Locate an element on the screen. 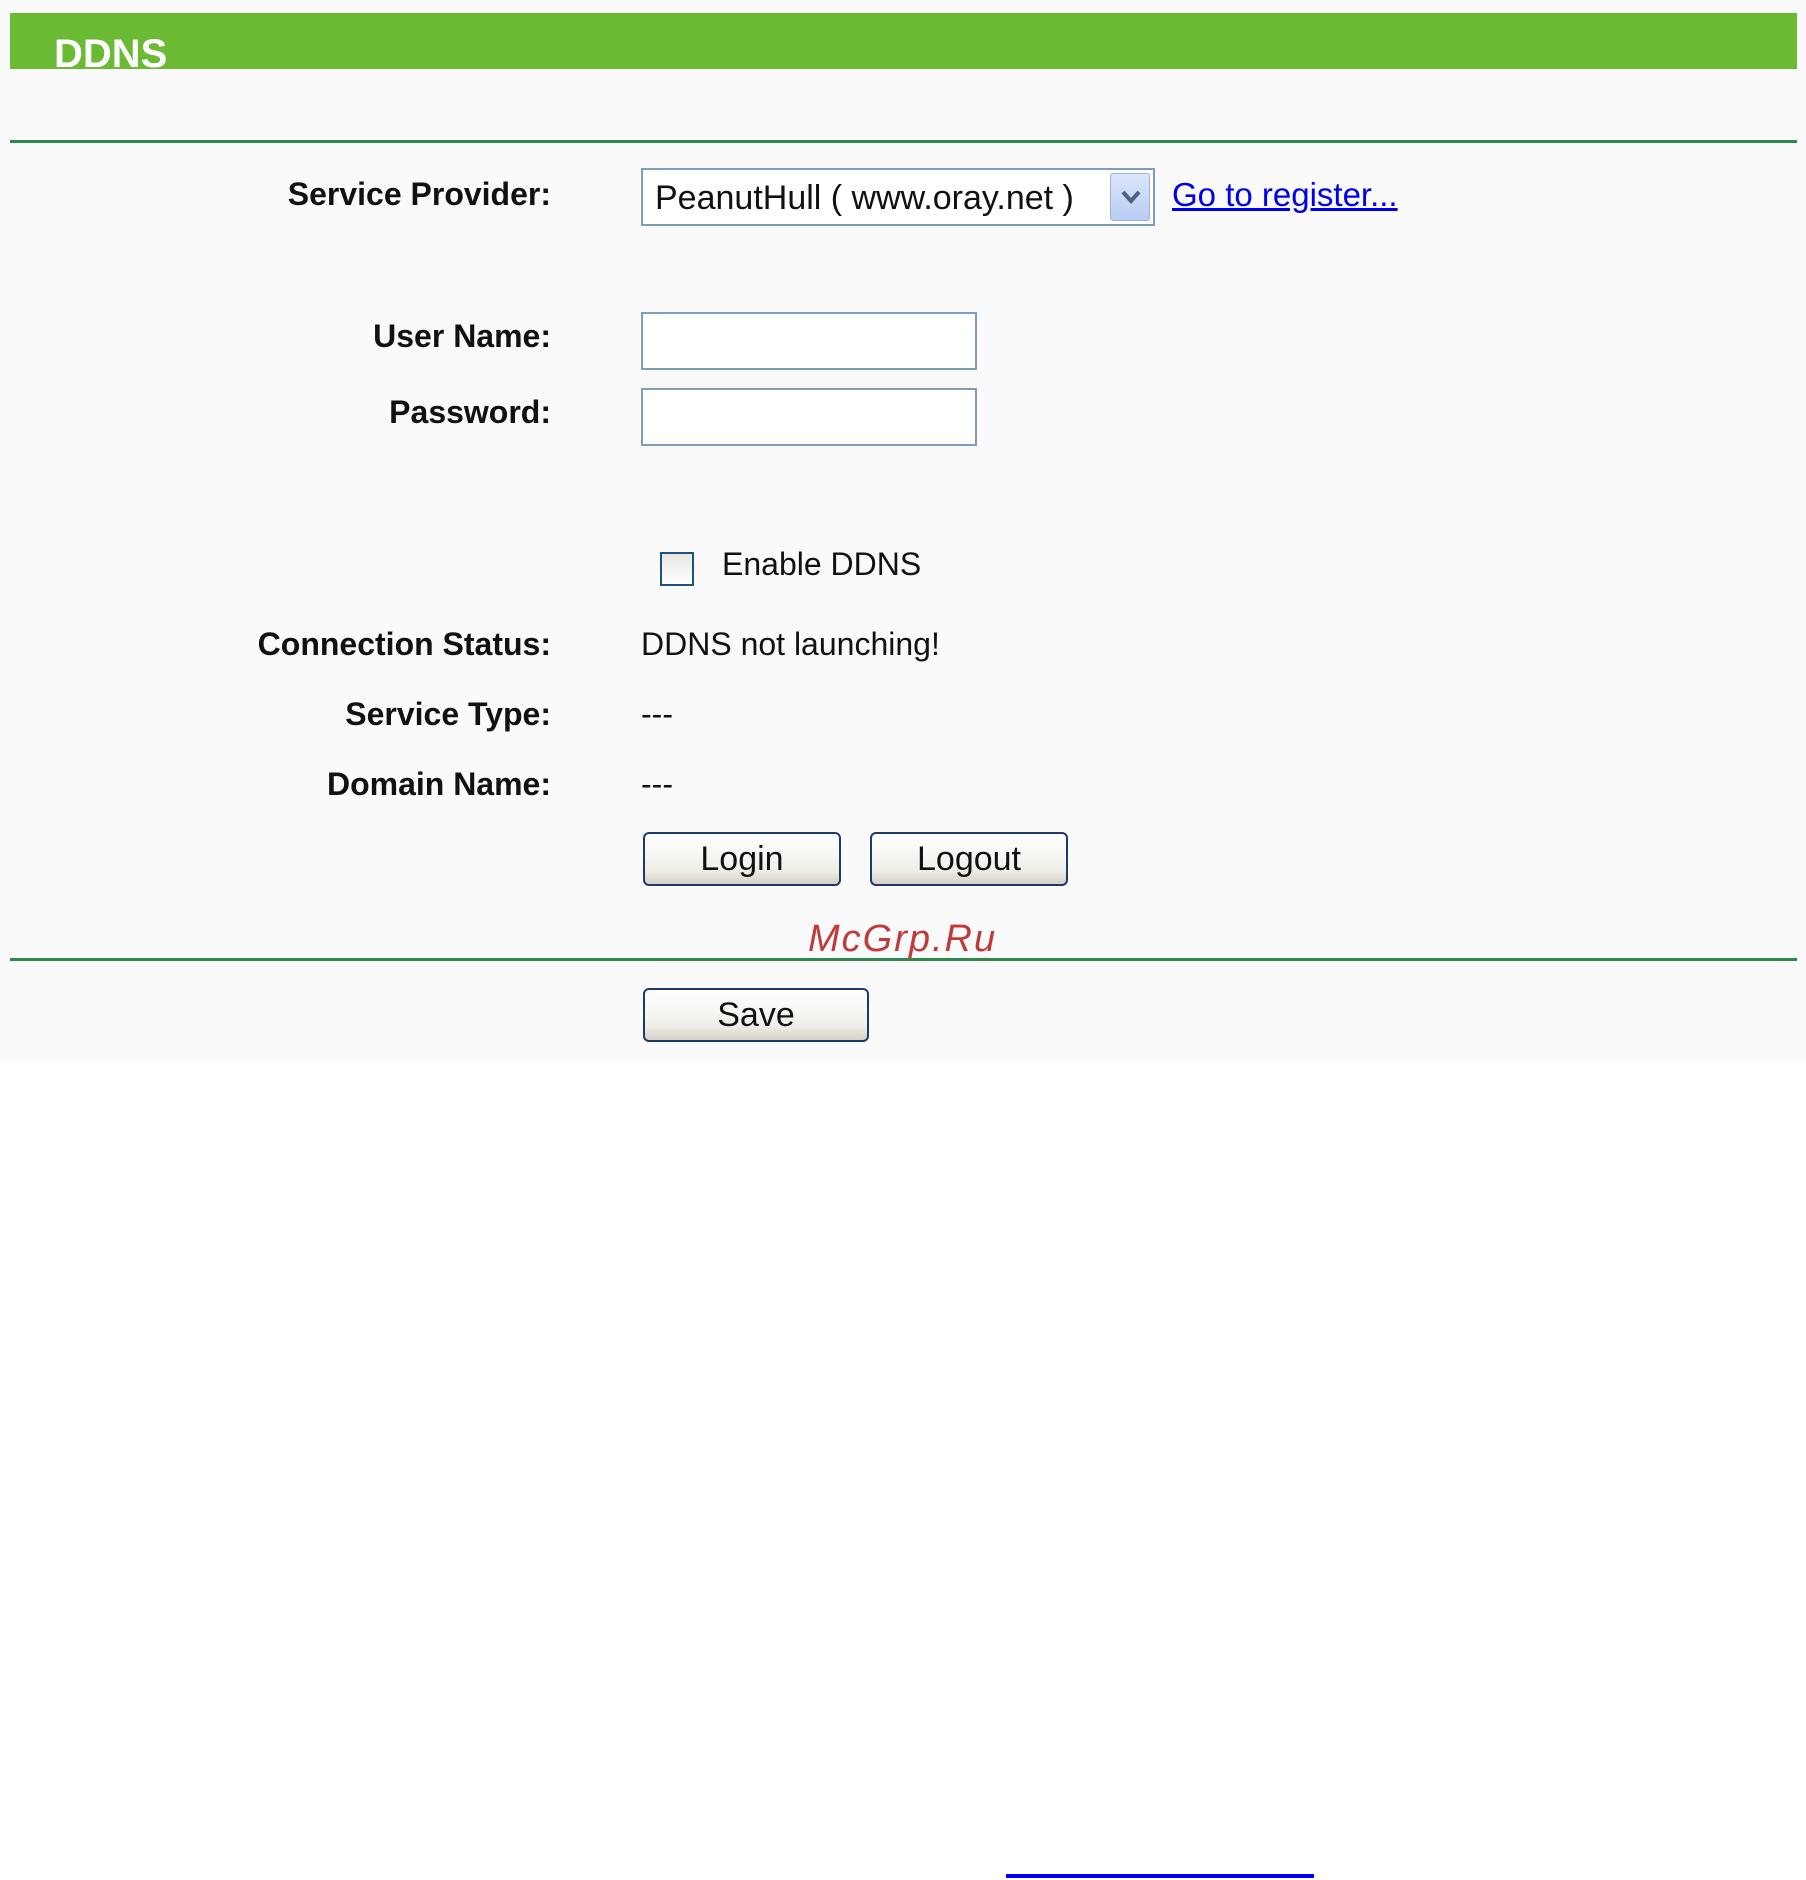 This screenshot has width=1806, height=1880. watermark: McGrp.Ru is located at coordinates (903, 939).